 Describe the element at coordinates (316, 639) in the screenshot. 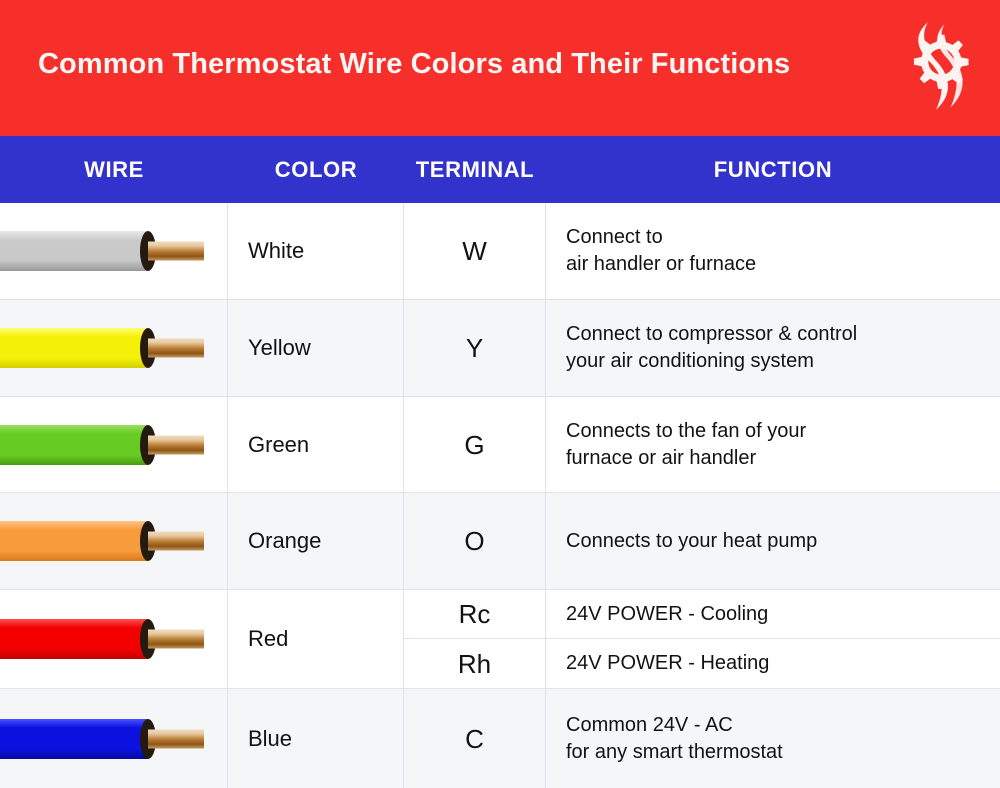

I see `color-cell: Red` at that location.